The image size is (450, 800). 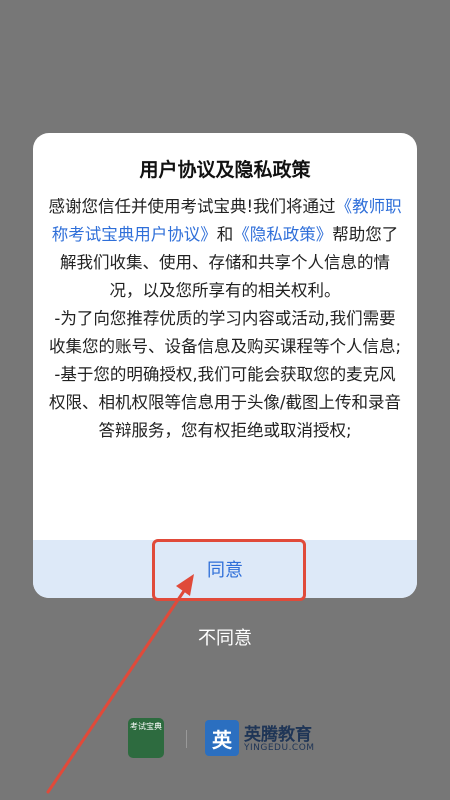 I want to click on privacy-policy-link: 《隐私政策》, so click(x=282, y=234).